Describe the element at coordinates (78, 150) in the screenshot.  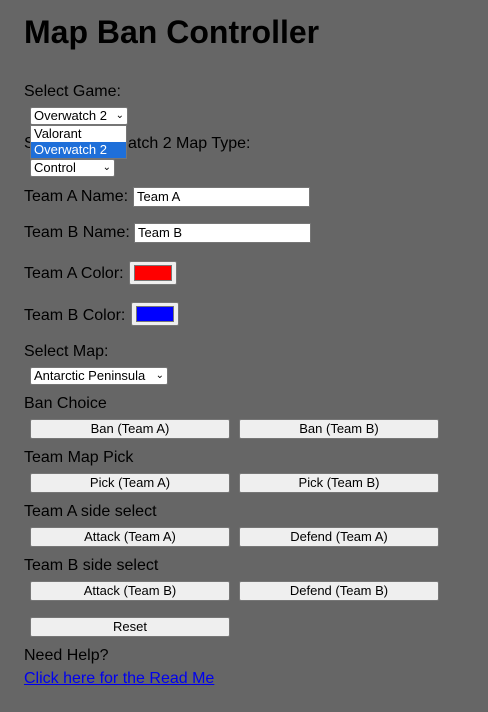
I see `game-option-overwatch-2: Overwatch 2` at that location.